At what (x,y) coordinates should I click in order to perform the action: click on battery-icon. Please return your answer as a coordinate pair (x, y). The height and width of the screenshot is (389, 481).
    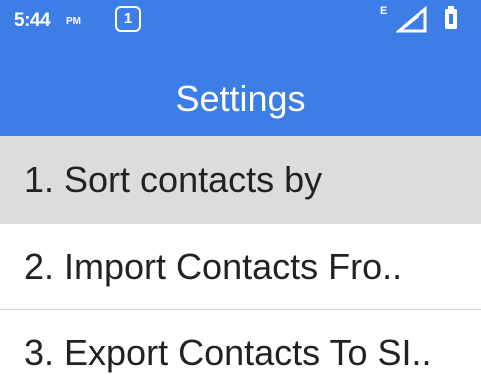
    Looking at the image, I should click on (451, 17).